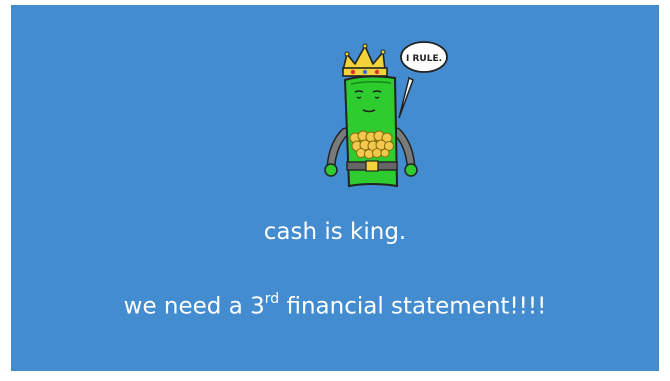 The image size is (670, 381). Describe the element at coordinates (272, 299) in the screenshot. I see `caption-2-superscript: rd` at that location.